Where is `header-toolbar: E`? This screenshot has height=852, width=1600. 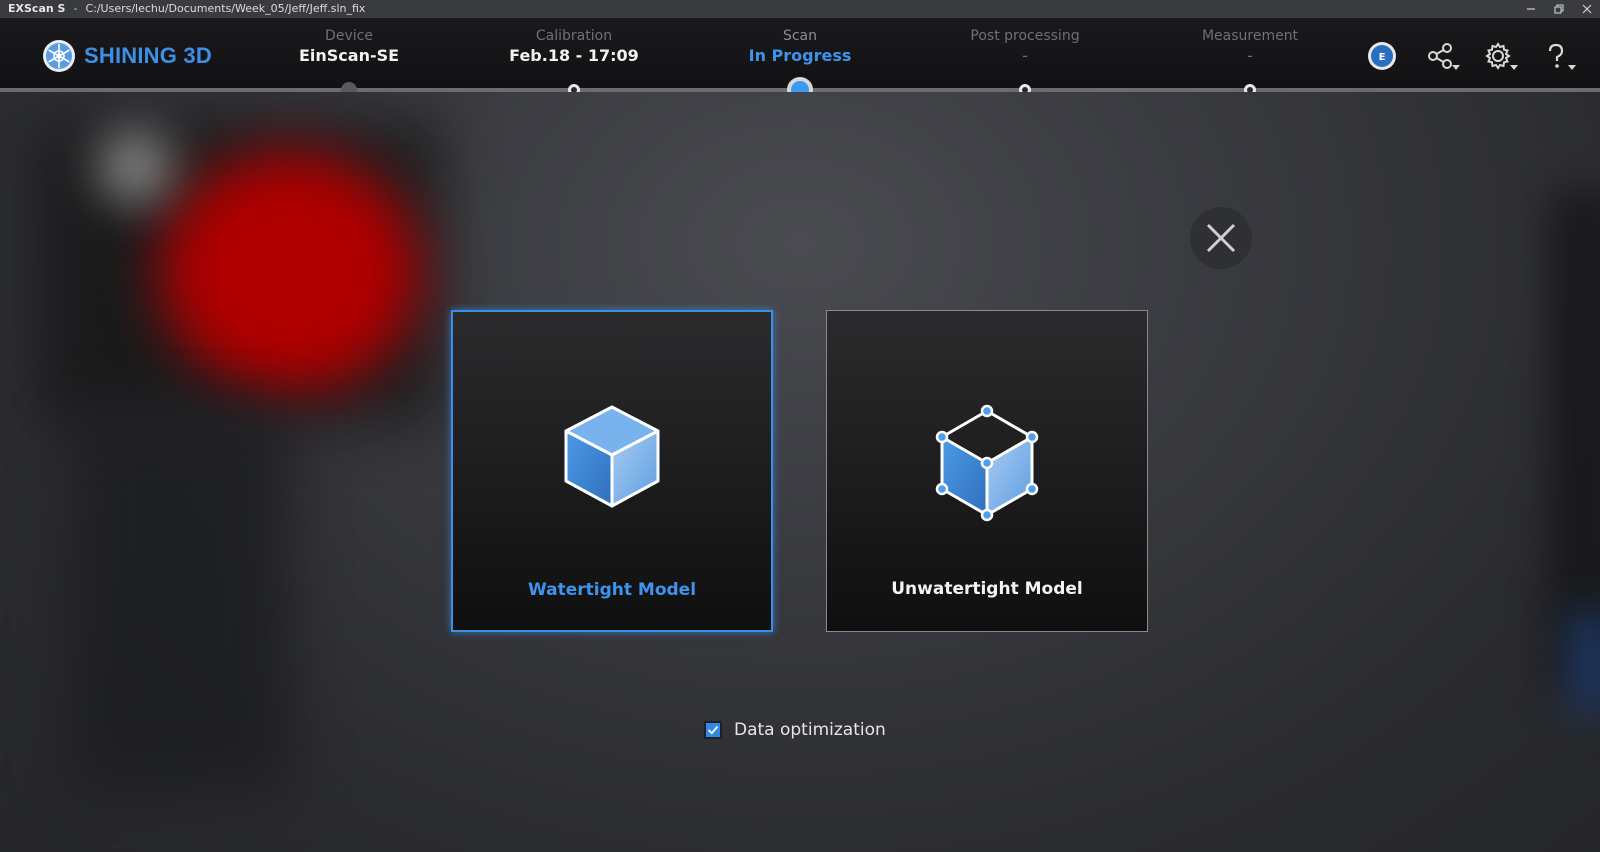 header-toolbar: E is located at coordinates (1470, 56).